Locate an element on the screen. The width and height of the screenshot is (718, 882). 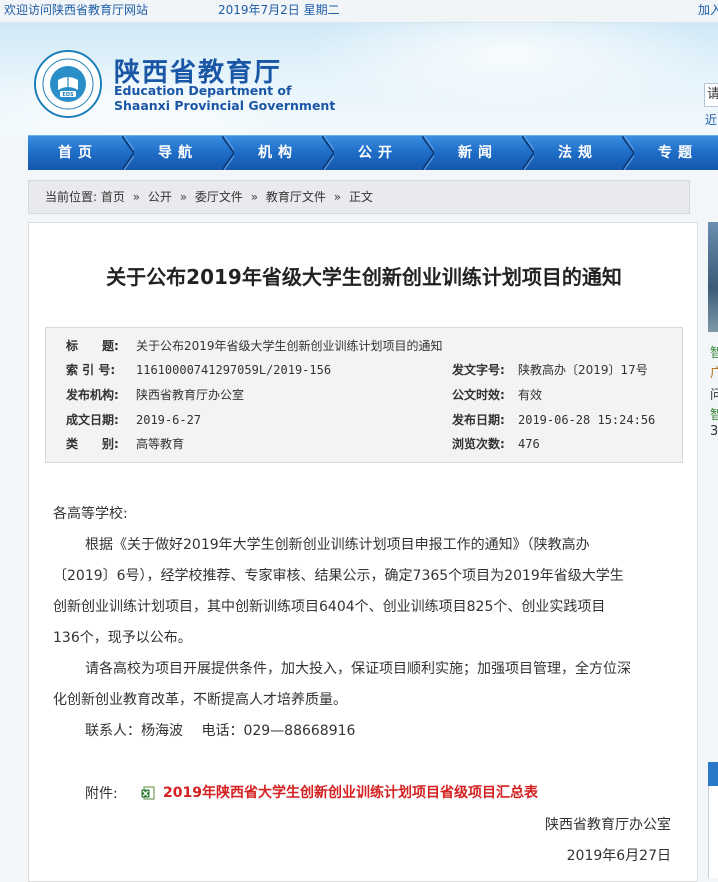
attachment-link: 2019年陕西省大学生创新创业训练计划项目省级项目汇总表 is located at coordinates (350, 792).